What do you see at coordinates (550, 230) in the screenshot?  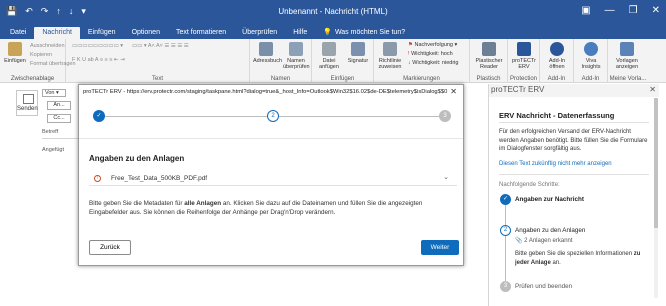 I see `timeline-step-2-label: Angaben zu den Anlagen` at bounding box center [550, 230].